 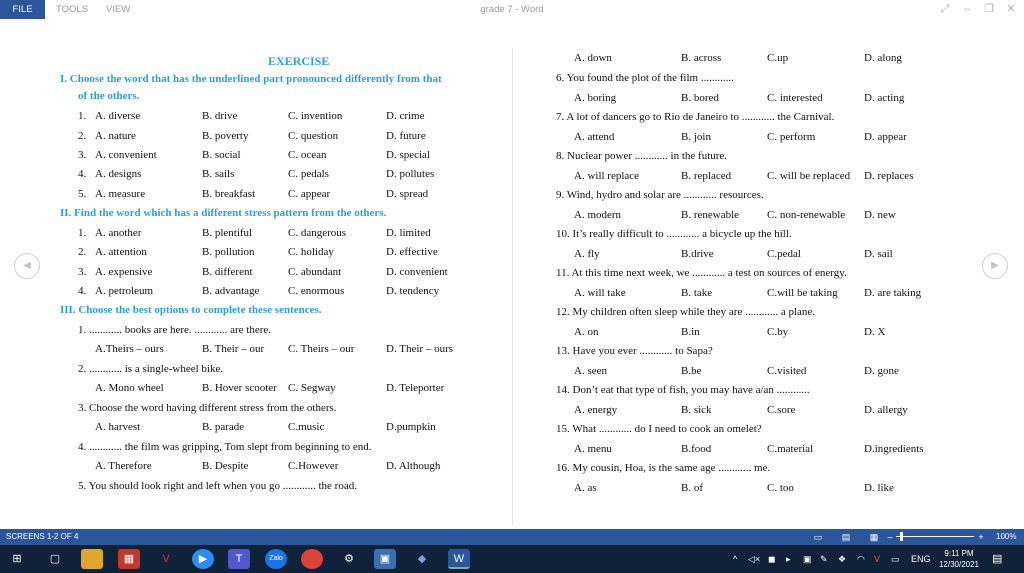 I want to click on option-d: D. crime, so click(x=405, y=116).